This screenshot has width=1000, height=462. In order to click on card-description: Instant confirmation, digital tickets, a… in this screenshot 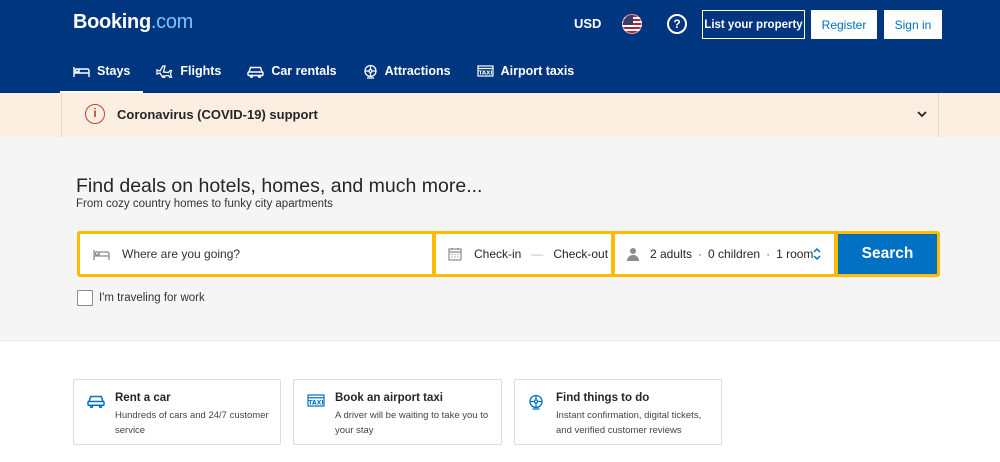, I will do `click(629, 423)`.